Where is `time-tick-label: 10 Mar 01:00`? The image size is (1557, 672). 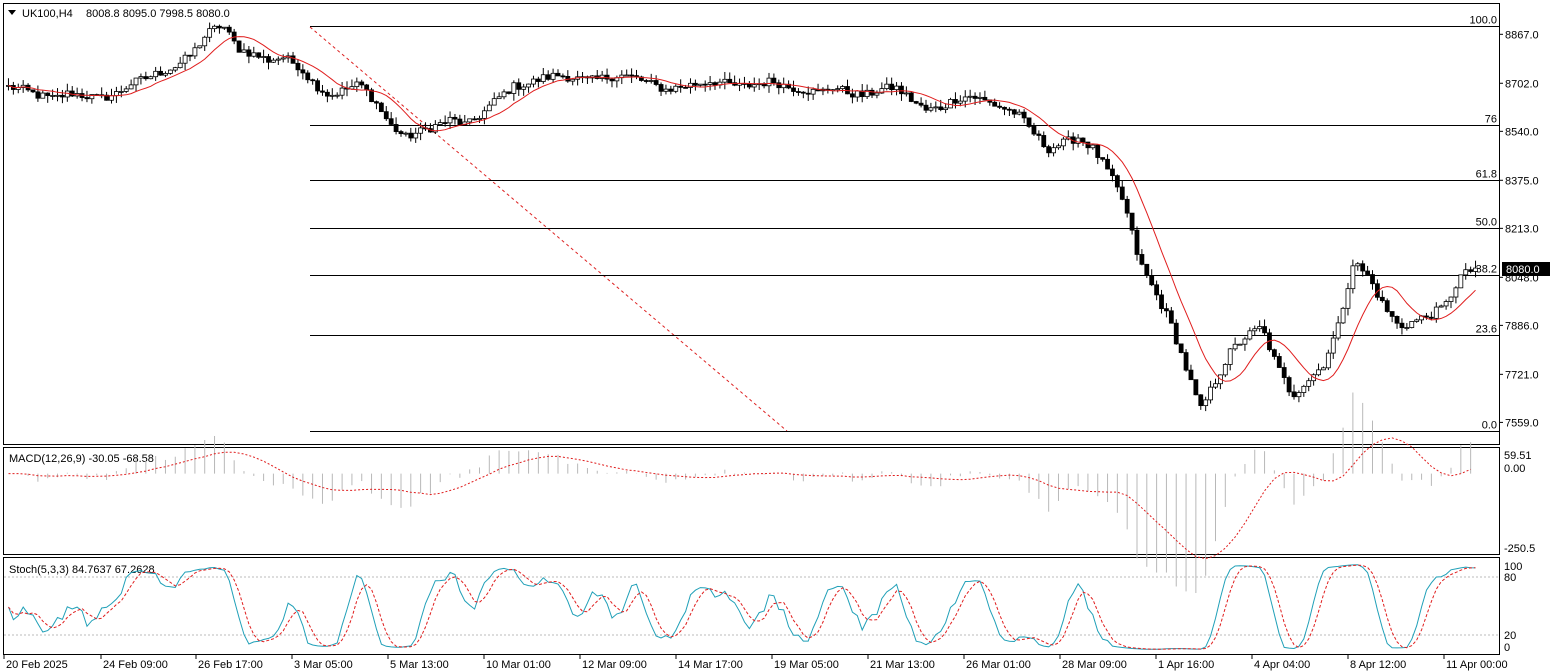 time-tick-label: 10 Mar 01:00 is located at coordinates (518, 665).